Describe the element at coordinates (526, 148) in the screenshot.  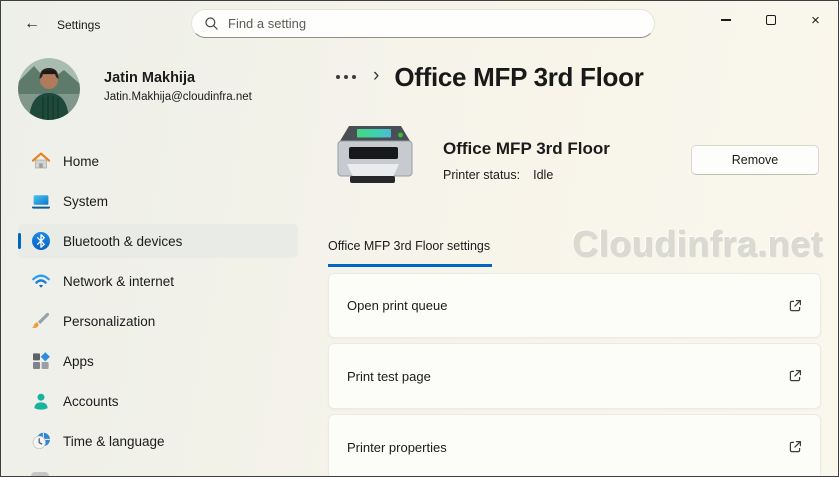
I see `printer-name: Office MFP 3rd Floor` at that location.